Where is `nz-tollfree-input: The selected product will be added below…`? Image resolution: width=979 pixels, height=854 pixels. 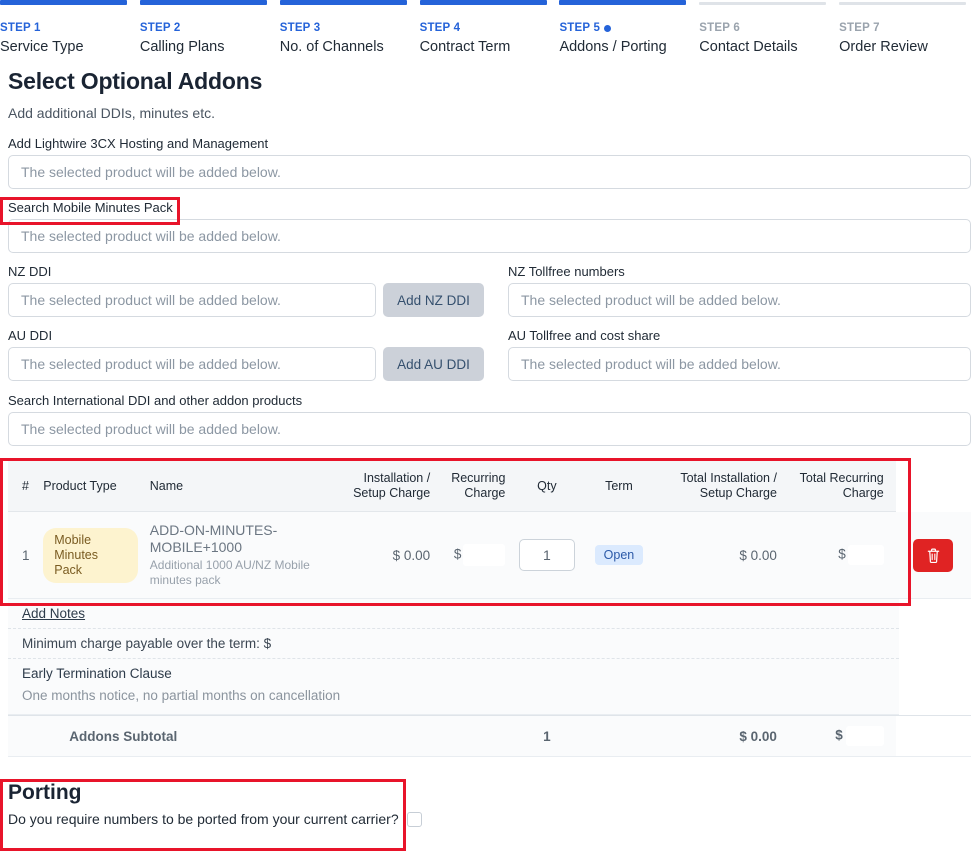 nz-tollfree-input: The selected product will be added below… is located at coordinates (739, 300).